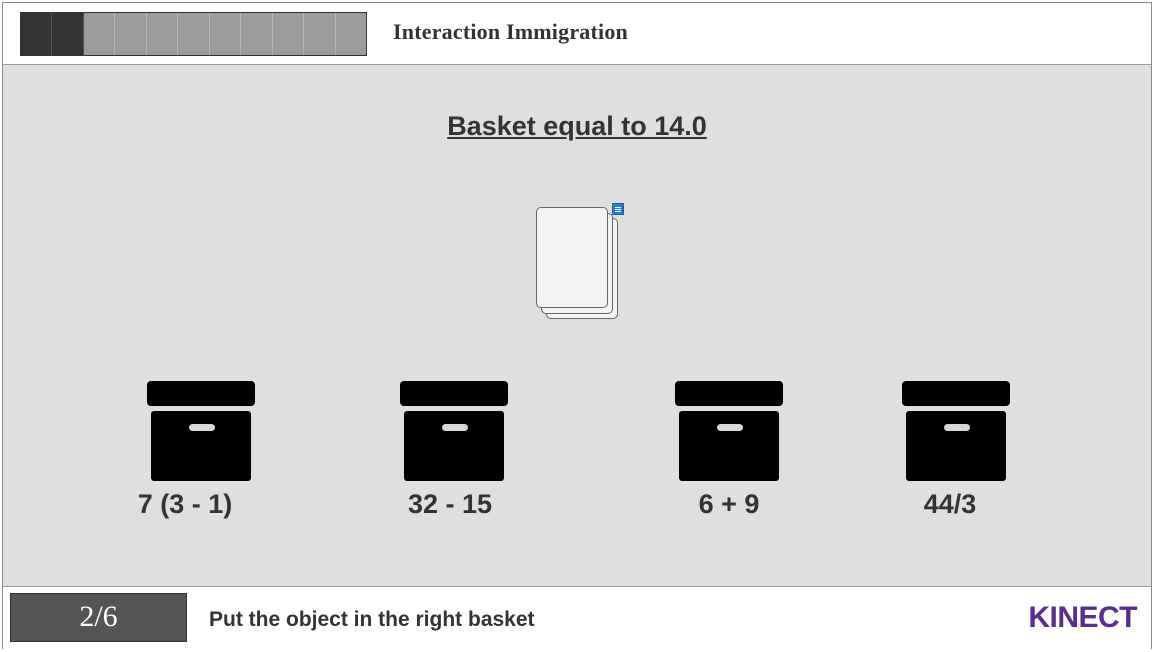 The image size is (1155, 652). What do you see at coordinates (185, 504) in the screenshot?
I see `basket-label: 7 (3 - 1)` at bounding box center [185, 504].